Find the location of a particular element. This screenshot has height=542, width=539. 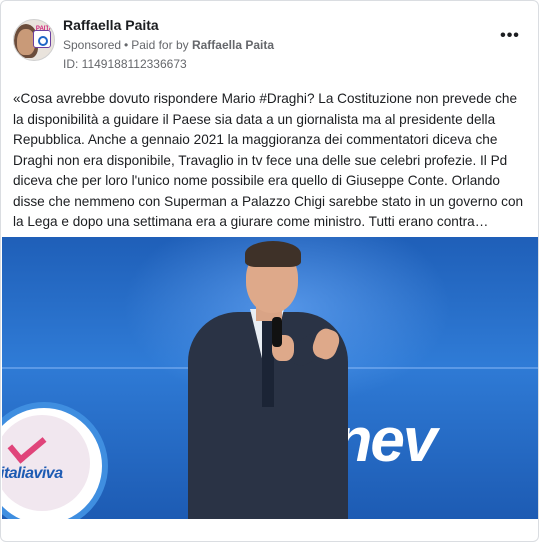

paid-for-name: Raffaella Paita is located at coordinates (233, 45).